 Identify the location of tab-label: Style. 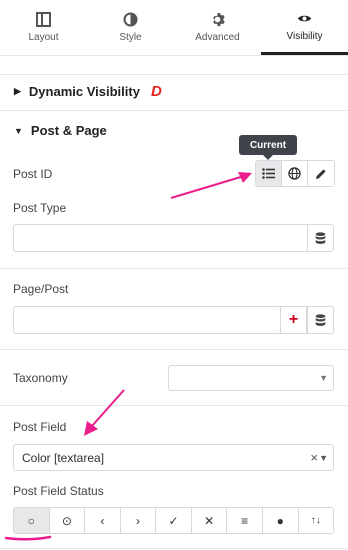
(130, 37).